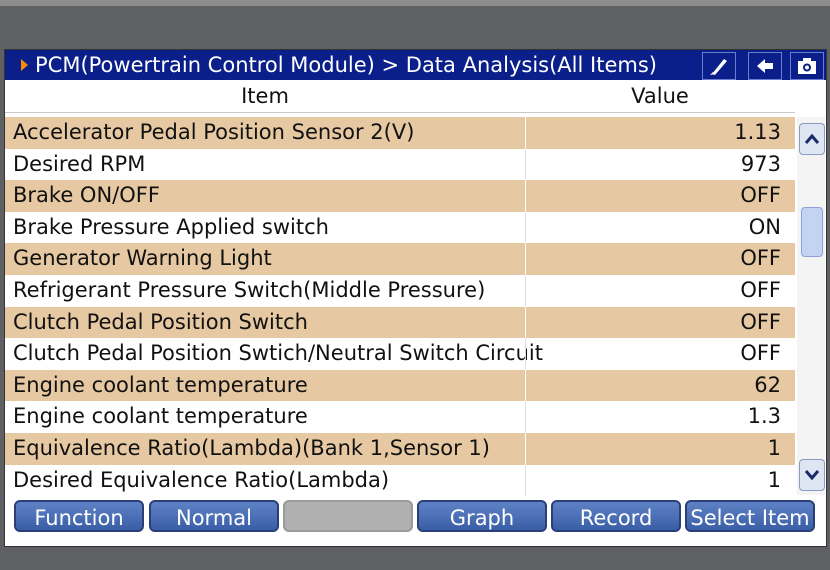  What do you see at coordinates (660, 96) in the screenshot?
I see `column-header-value: Value` at bounding box center [660, 96].